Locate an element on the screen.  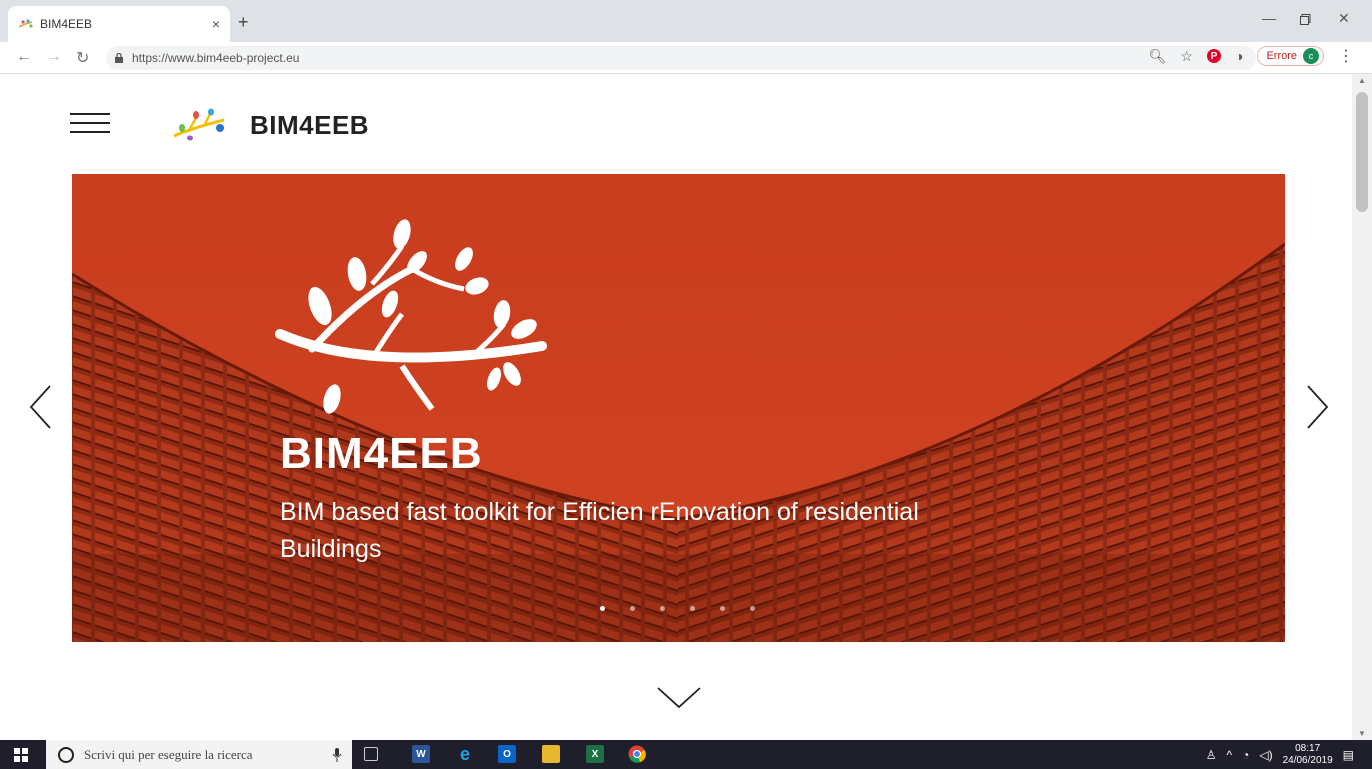
new-tab-button: + is located at coordinates (243, 22).